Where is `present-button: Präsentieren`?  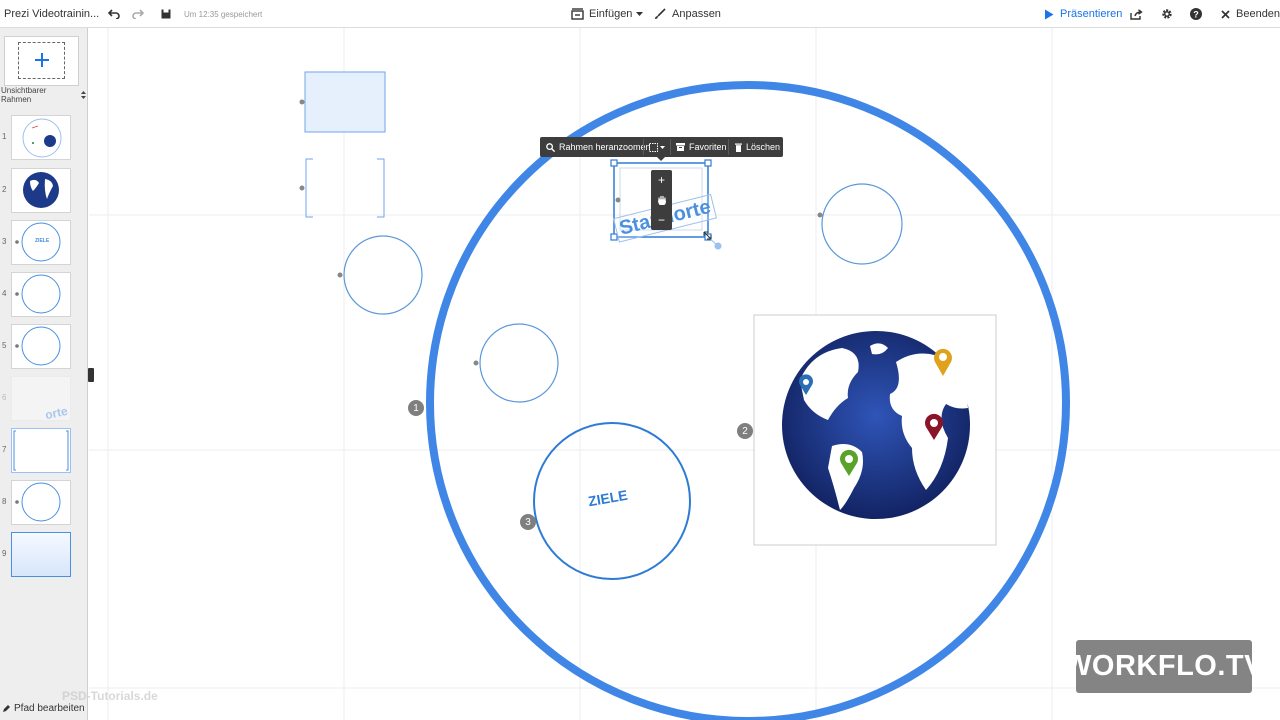
present-button: Präsentieren is located at coordinates (1083, 14).